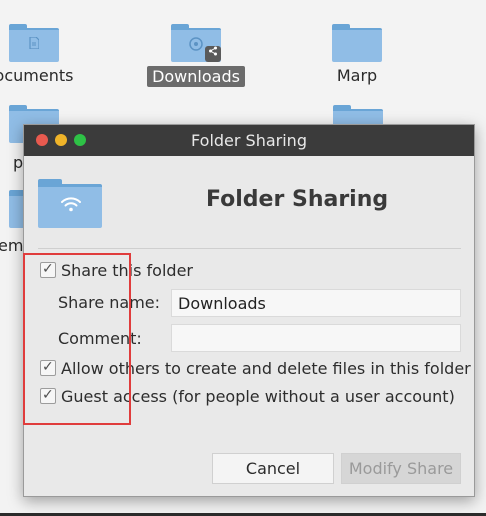 The height and width of the screenshot is (516, 486). Describe the element at coordinates (401, 468) in the screenshot. I see `modify-share-button: Modify Share` at that location.